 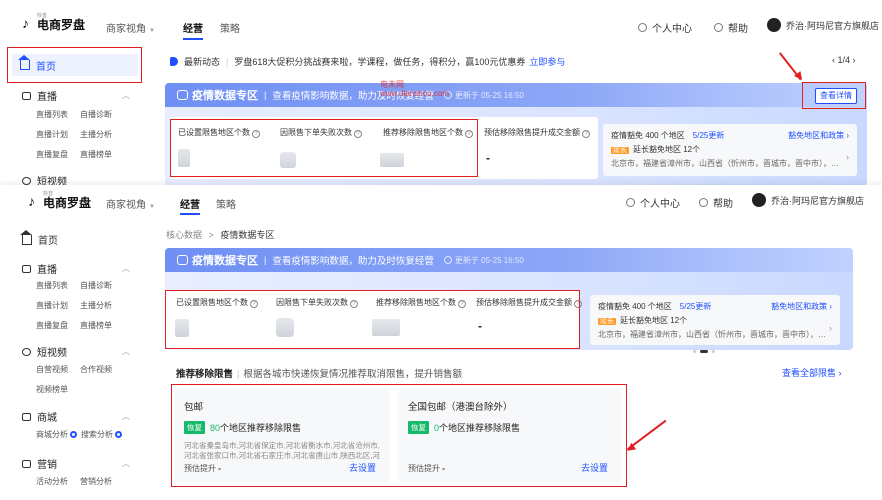 What do you see at coordinates (194, 427) in the screenshot?
I see `recover-tag: 恢复` at bounding box center [194, 427].